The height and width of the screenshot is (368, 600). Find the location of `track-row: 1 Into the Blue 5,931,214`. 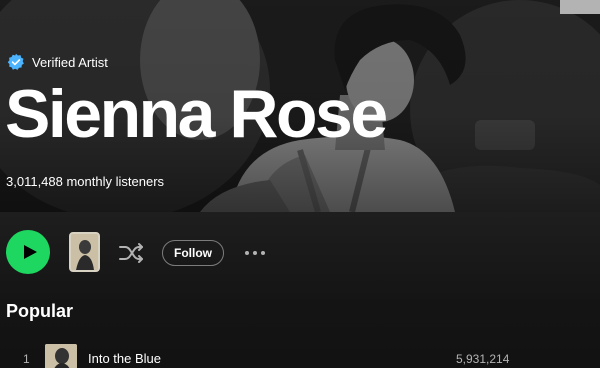

track-row: 1 Into the Blue 5,931,214 is located at coordinates (300, 355).